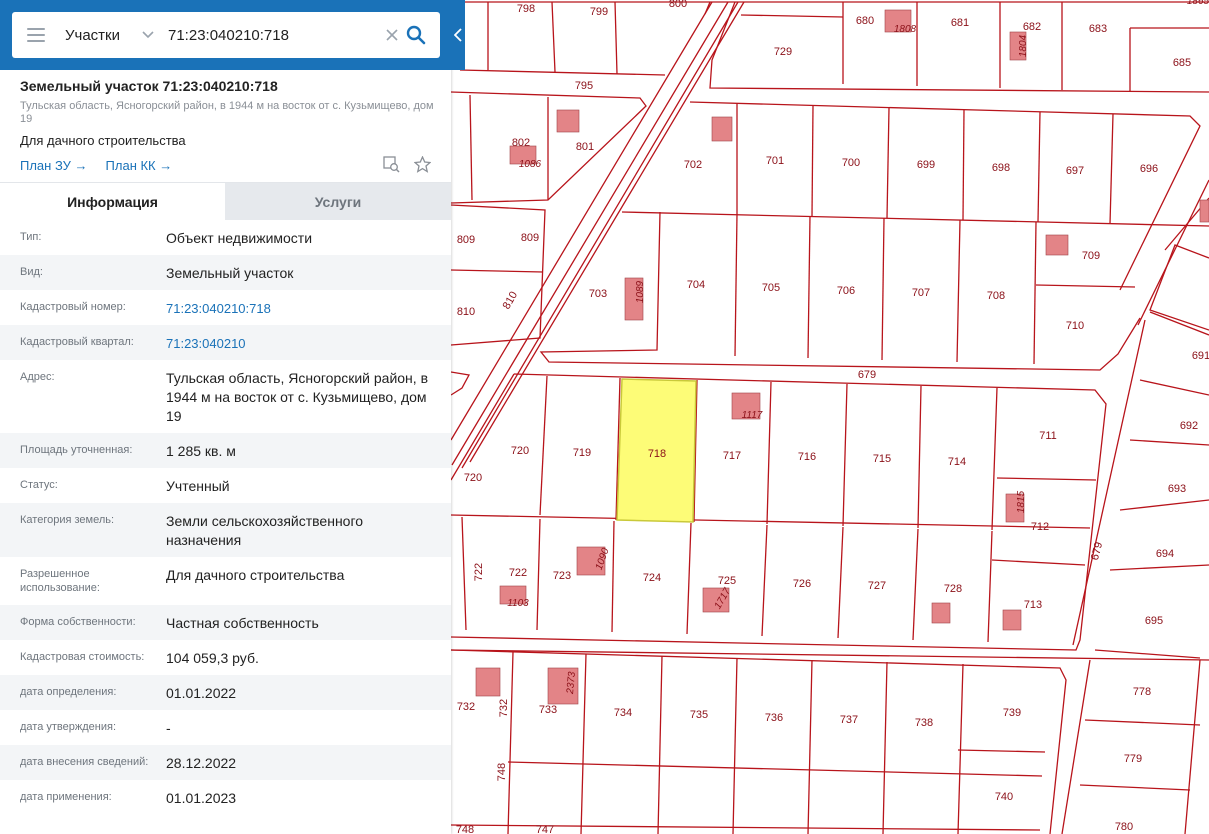  What do you see at coordinates (73, 307) in the screenshot?
I see `row-label: Кадастровый номер:` at bounding box center [73, 307].